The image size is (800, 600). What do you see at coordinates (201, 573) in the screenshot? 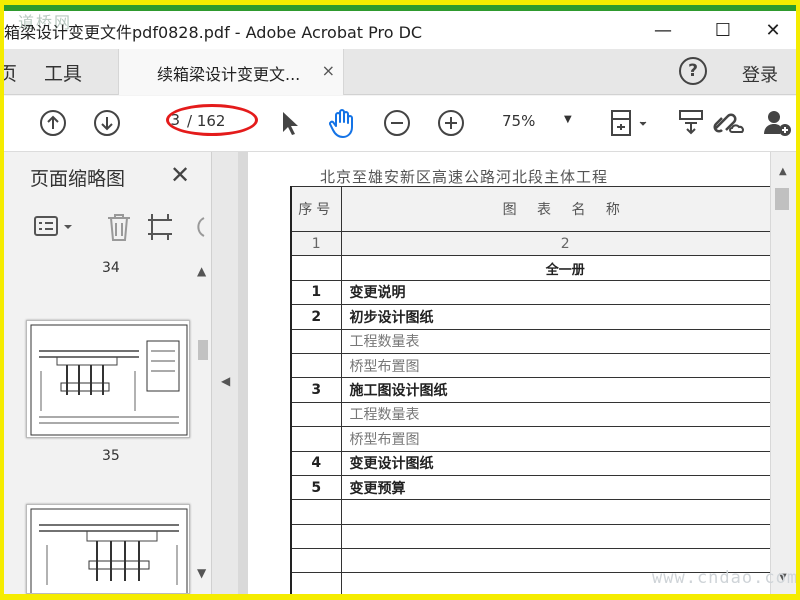
I see `scroll-down-icon: ▼` at bounding box center [201, 573].